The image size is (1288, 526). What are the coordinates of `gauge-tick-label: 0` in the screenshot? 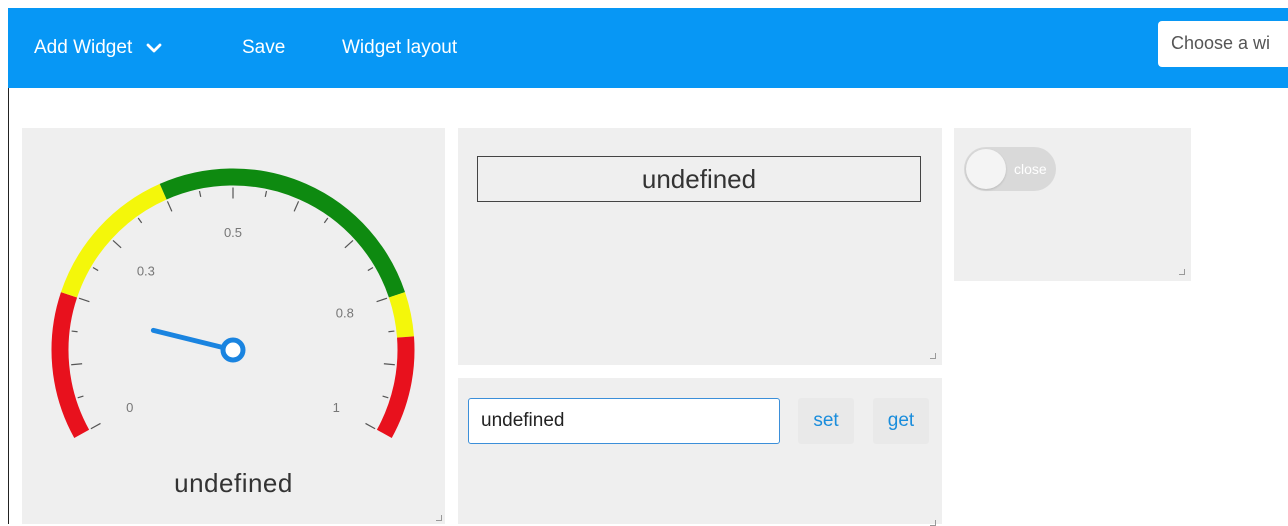 It's located at (129, 407).